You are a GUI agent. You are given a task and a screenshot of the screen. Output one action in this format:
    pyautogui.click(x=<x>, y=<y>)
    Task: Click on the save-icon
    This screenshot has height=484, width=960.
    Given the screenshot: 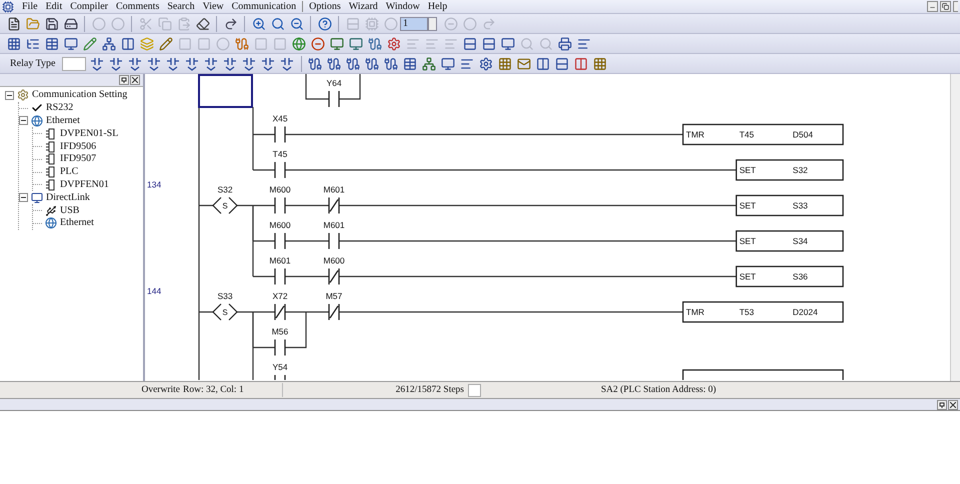 What is the action you would take?
    pyautogui.click(x=51, y=23)
    